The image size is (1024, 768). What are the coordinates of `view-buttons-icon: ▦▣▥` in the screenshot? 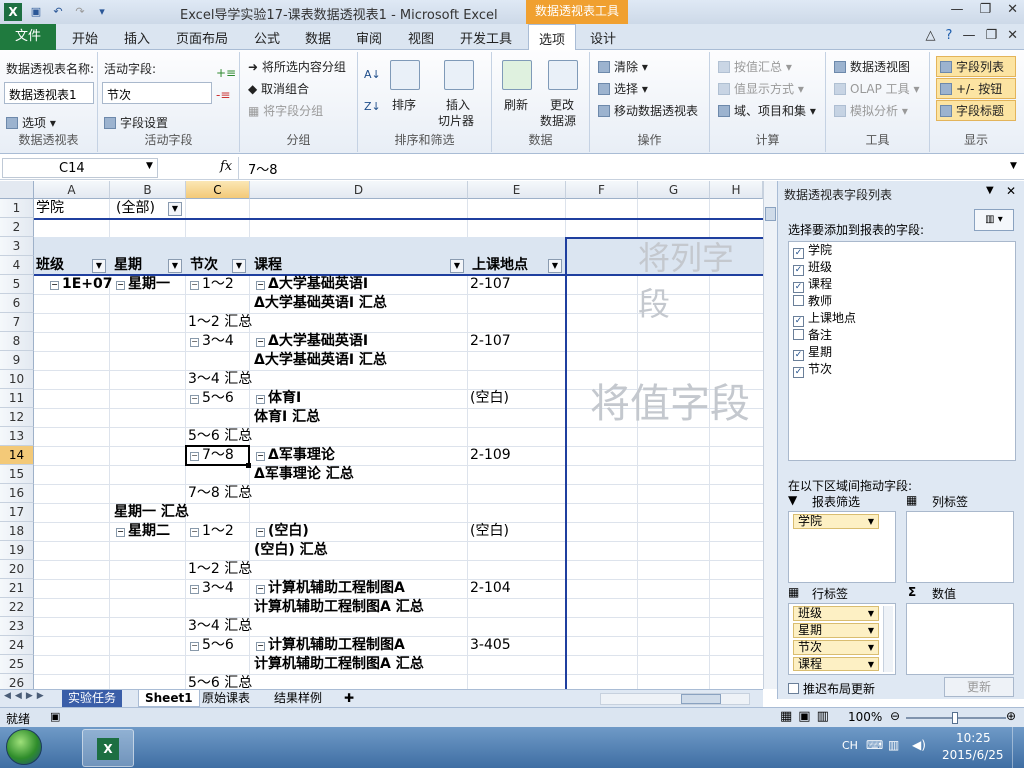 It's located at (807, 716).